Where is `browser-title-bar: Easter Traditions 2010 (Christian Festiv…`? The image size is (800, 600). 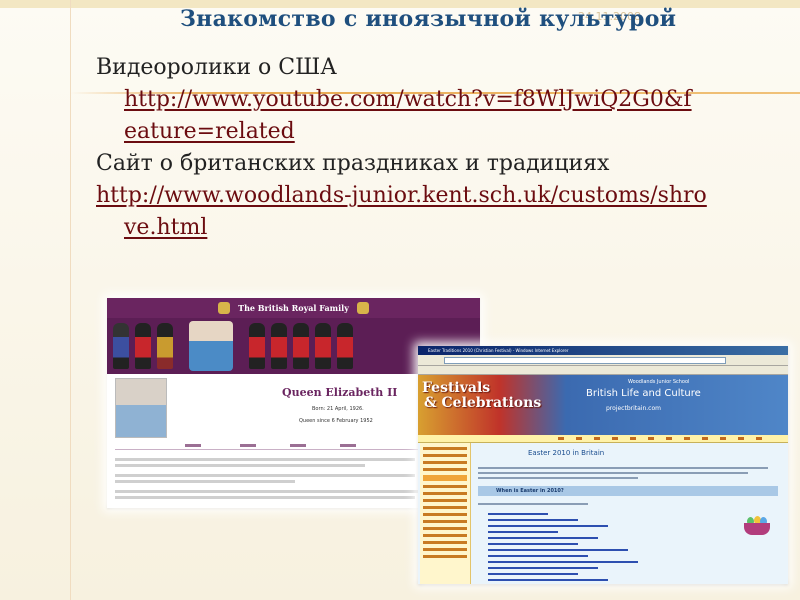
browser-title-bar: Easter Traditions 2010 (Christian Festiv… is located at coordinates (603, 350).